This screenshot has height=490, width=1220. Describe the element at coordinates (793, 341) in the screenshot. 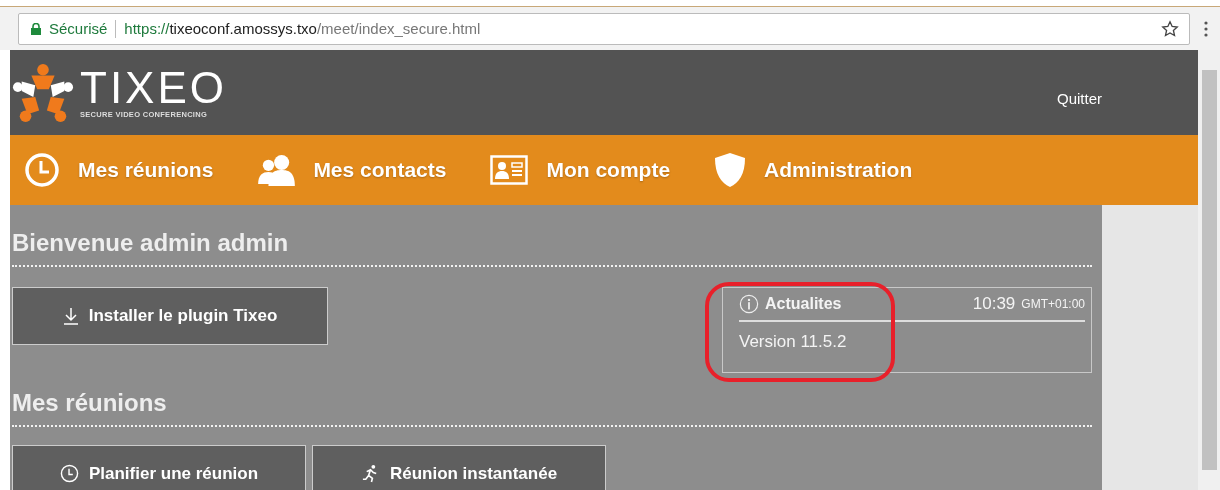

I see `news-text: Version 11.5.2` at that location.